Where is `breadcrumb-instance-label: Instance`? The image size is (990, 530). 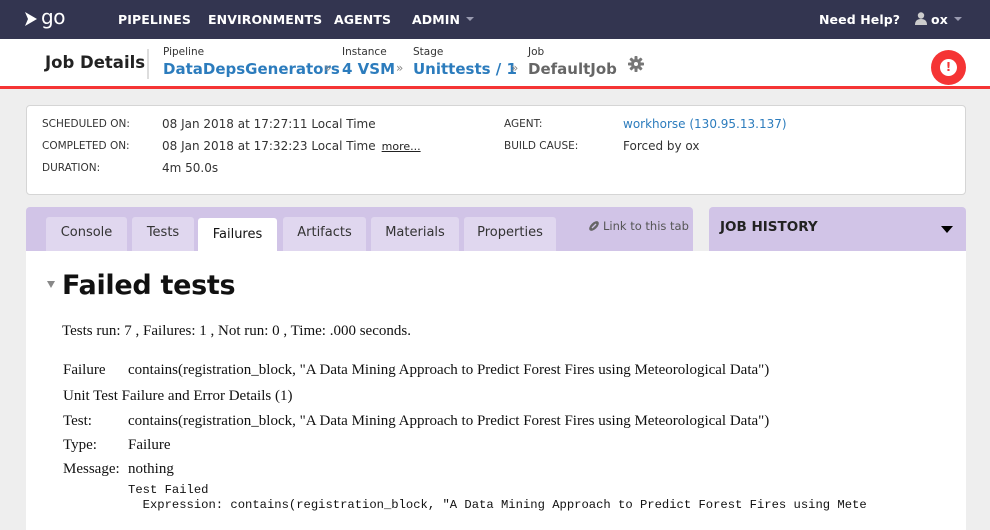
breadcrumb-instance-label: Instance is located at coordinates (364, 52).